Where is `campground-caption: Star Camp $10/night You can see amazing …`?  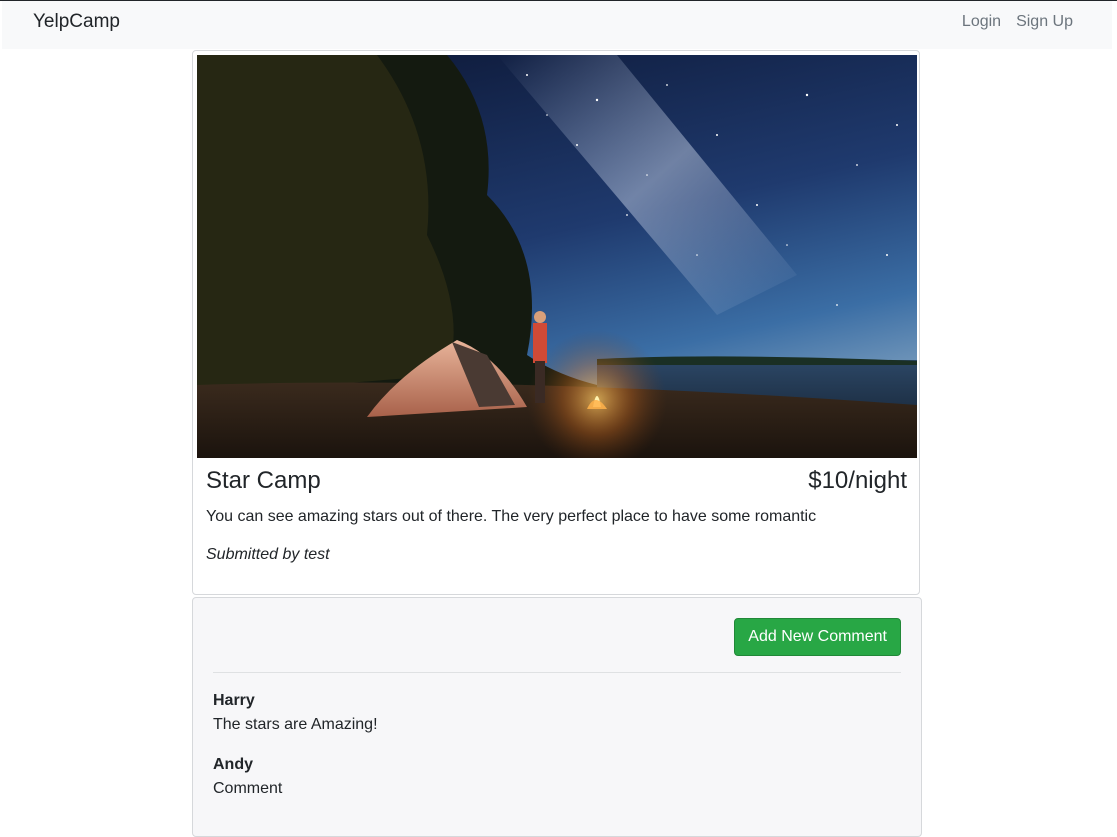
campground-caption: Star Camp $10/night You can see amazing … is located at coordinates (556, 515).